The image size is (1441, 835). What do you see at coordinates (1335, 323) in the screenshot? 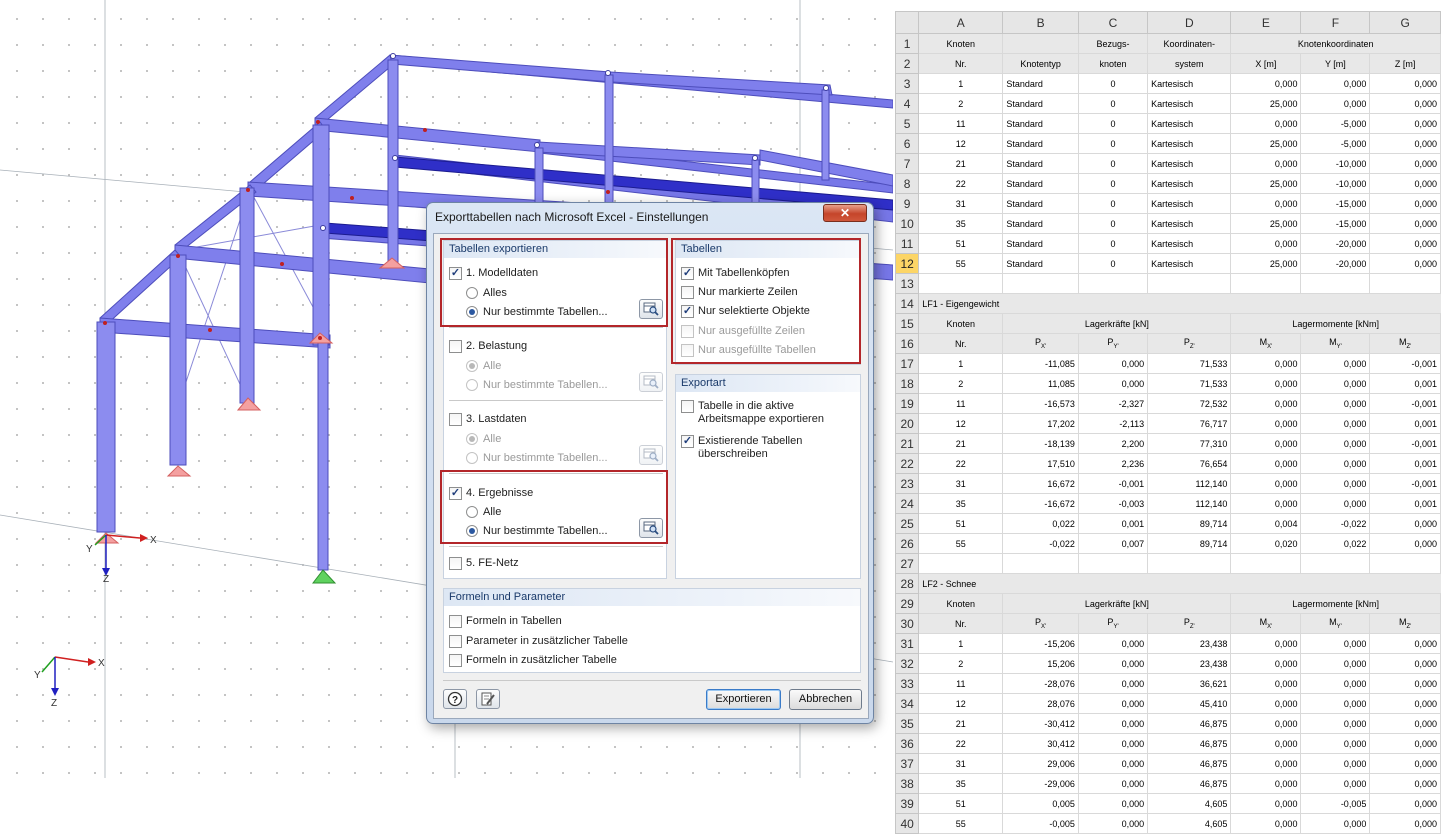
I see `header-cell: Lagermomente [kNm]` at bounding box center [1335, 323].